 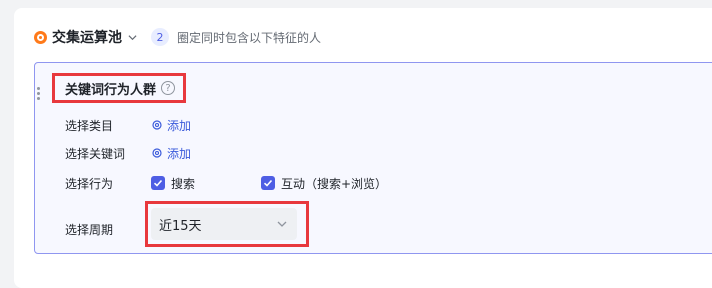 I want to click on period-value: 近15天, so click(x=180, y=226).